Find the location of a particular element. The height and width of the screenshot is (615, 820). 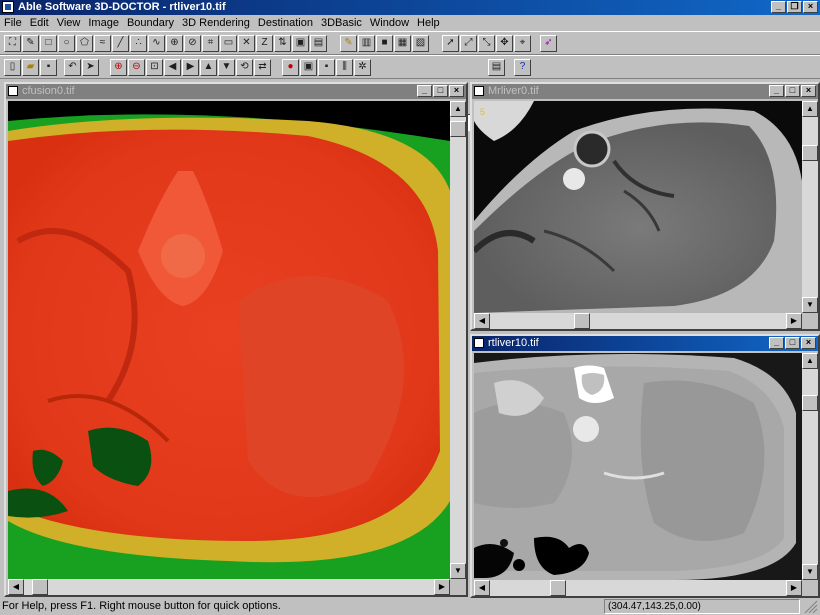

menu-3dbasic: 3DBasic is located at coordinates (341, 23).